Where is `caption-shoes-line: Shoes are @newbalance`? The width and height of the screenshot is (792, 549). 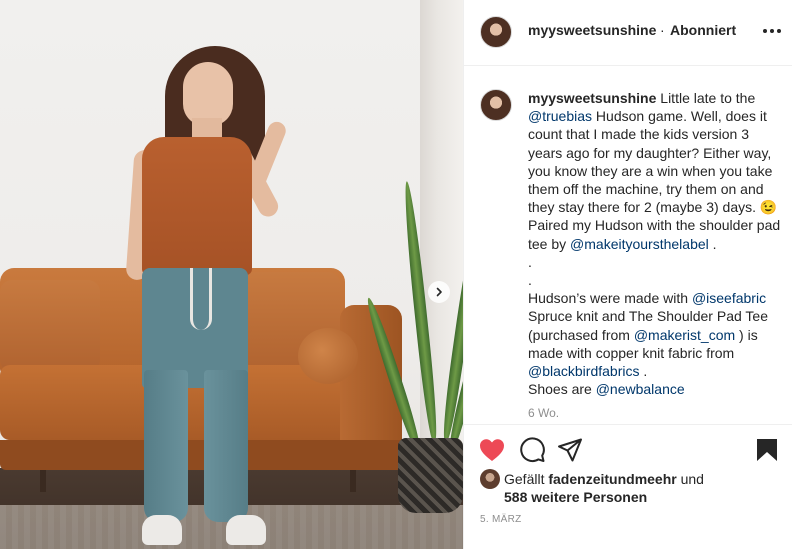
caption-shoes-line: Shoes are @newbalance is located at coordinates (656, 389).